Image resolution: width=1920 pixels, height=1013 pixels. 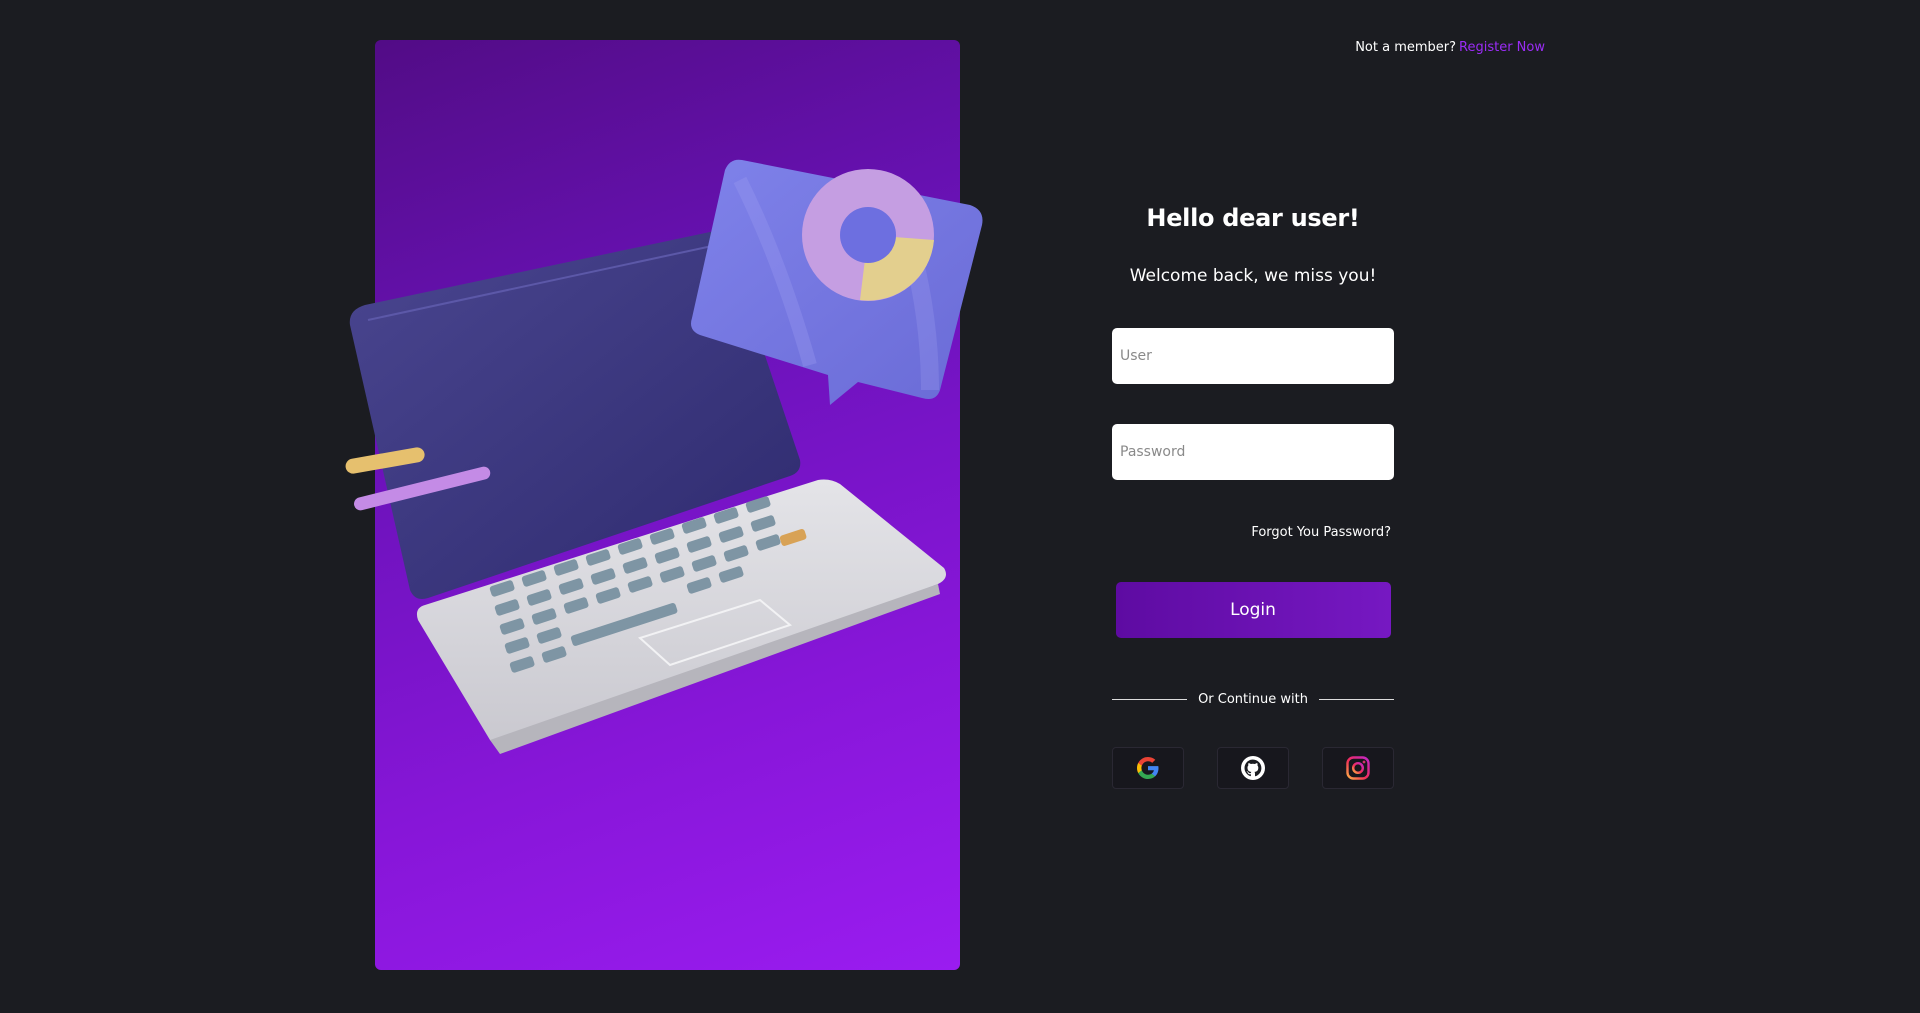 What do you see at coordinates (1253, 610) in the screenshot?
I see `login-button: Login` at bounding box center [1253, 610].